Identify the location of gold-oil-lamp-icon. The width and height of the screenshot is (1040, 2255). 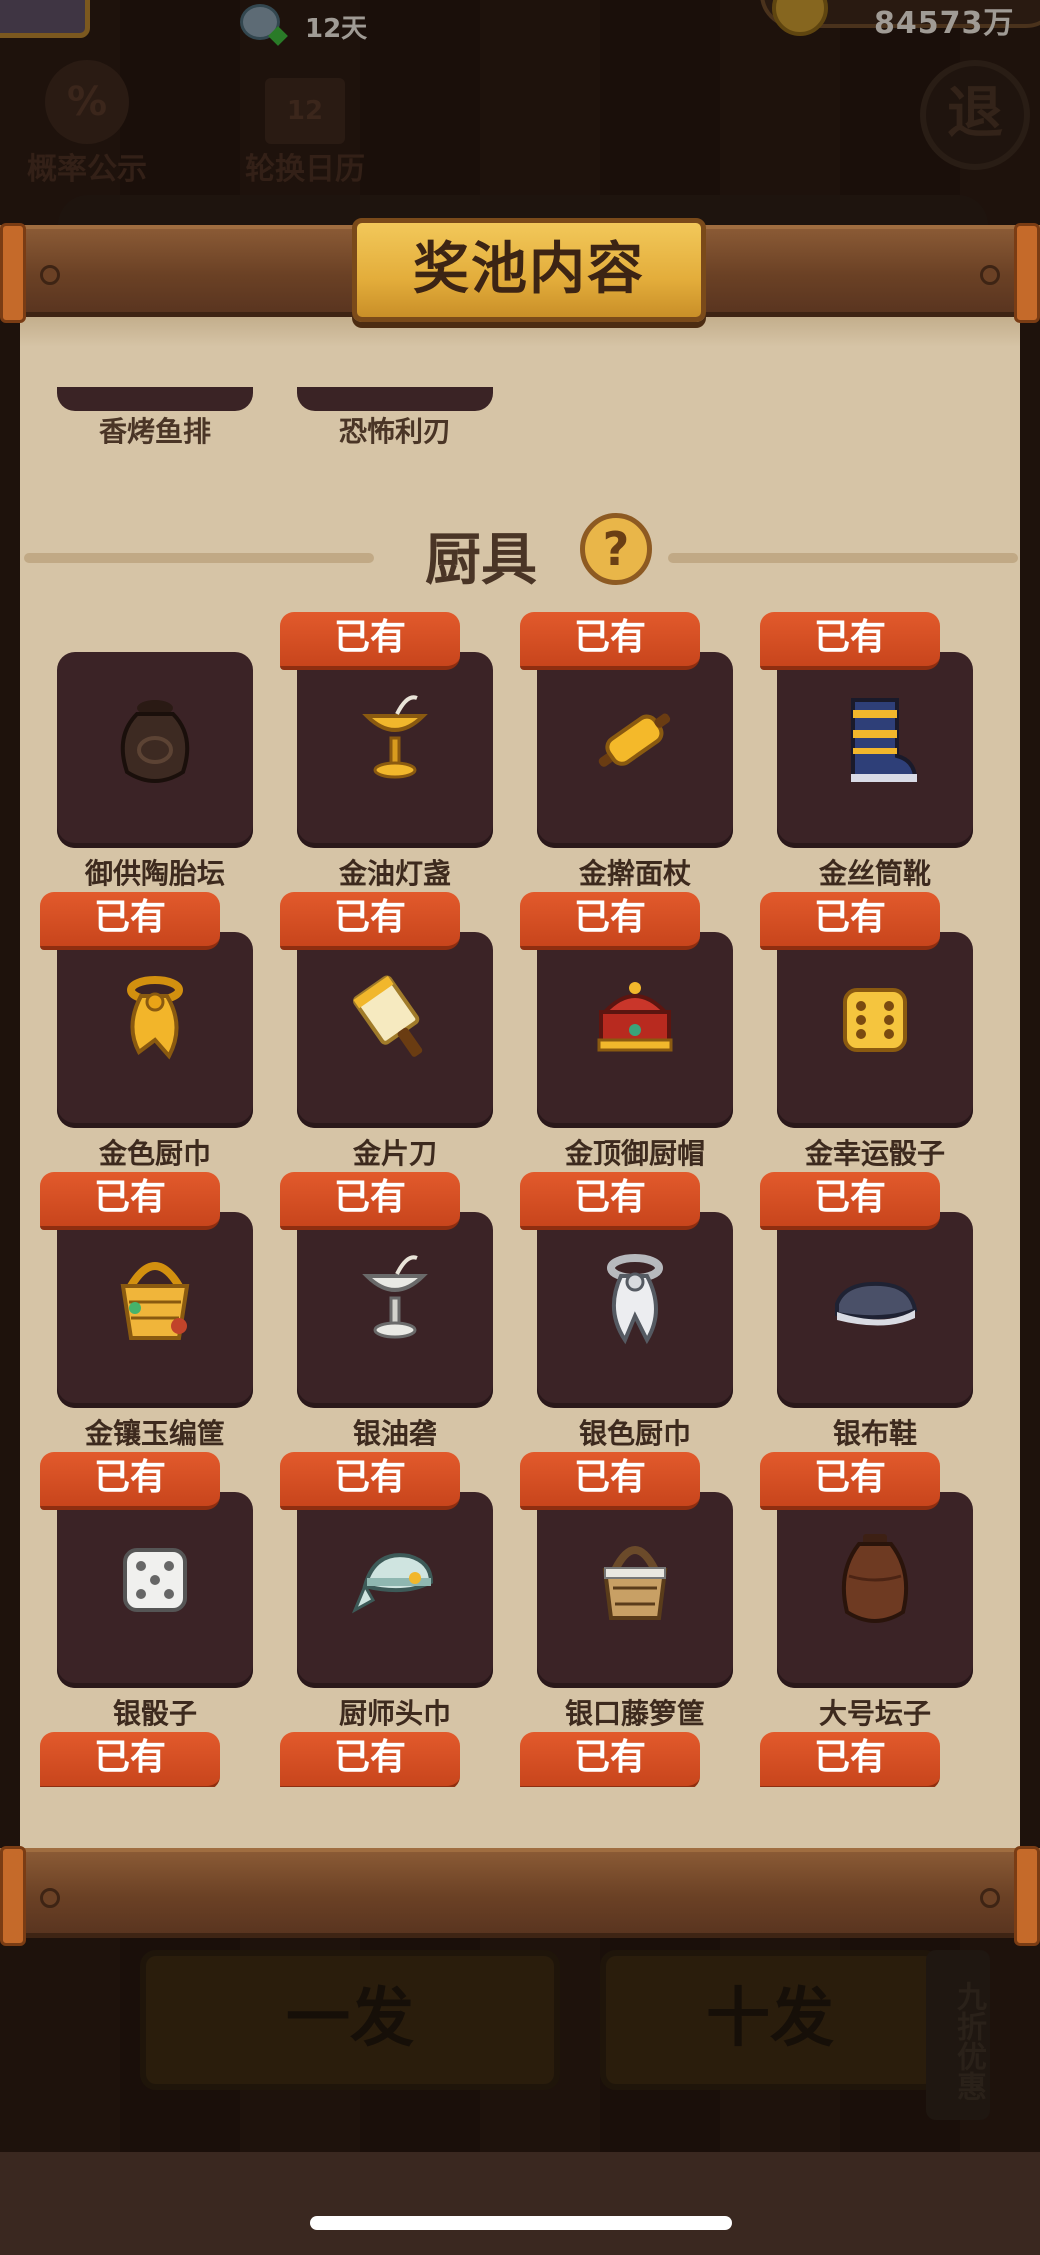
(395, 741).